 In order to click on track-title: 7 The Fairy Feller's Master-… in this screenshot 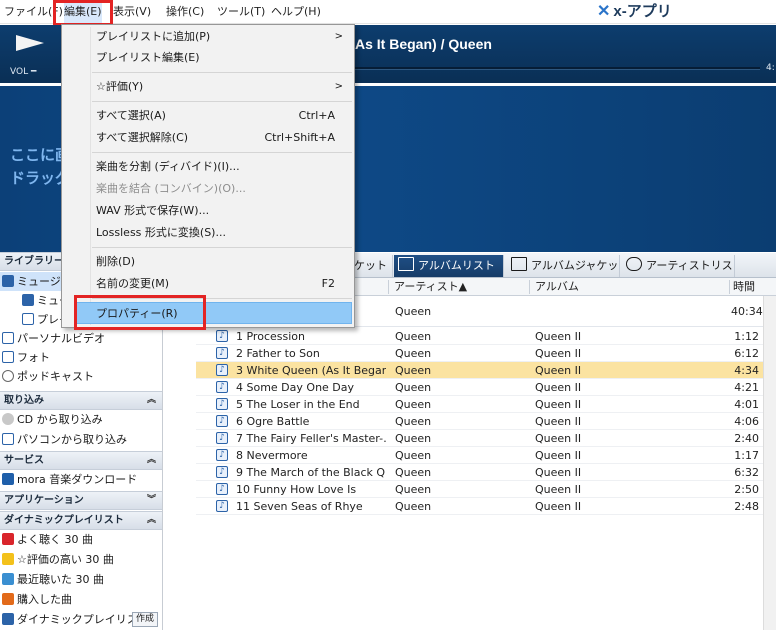, I will do `click(311, 438)`.